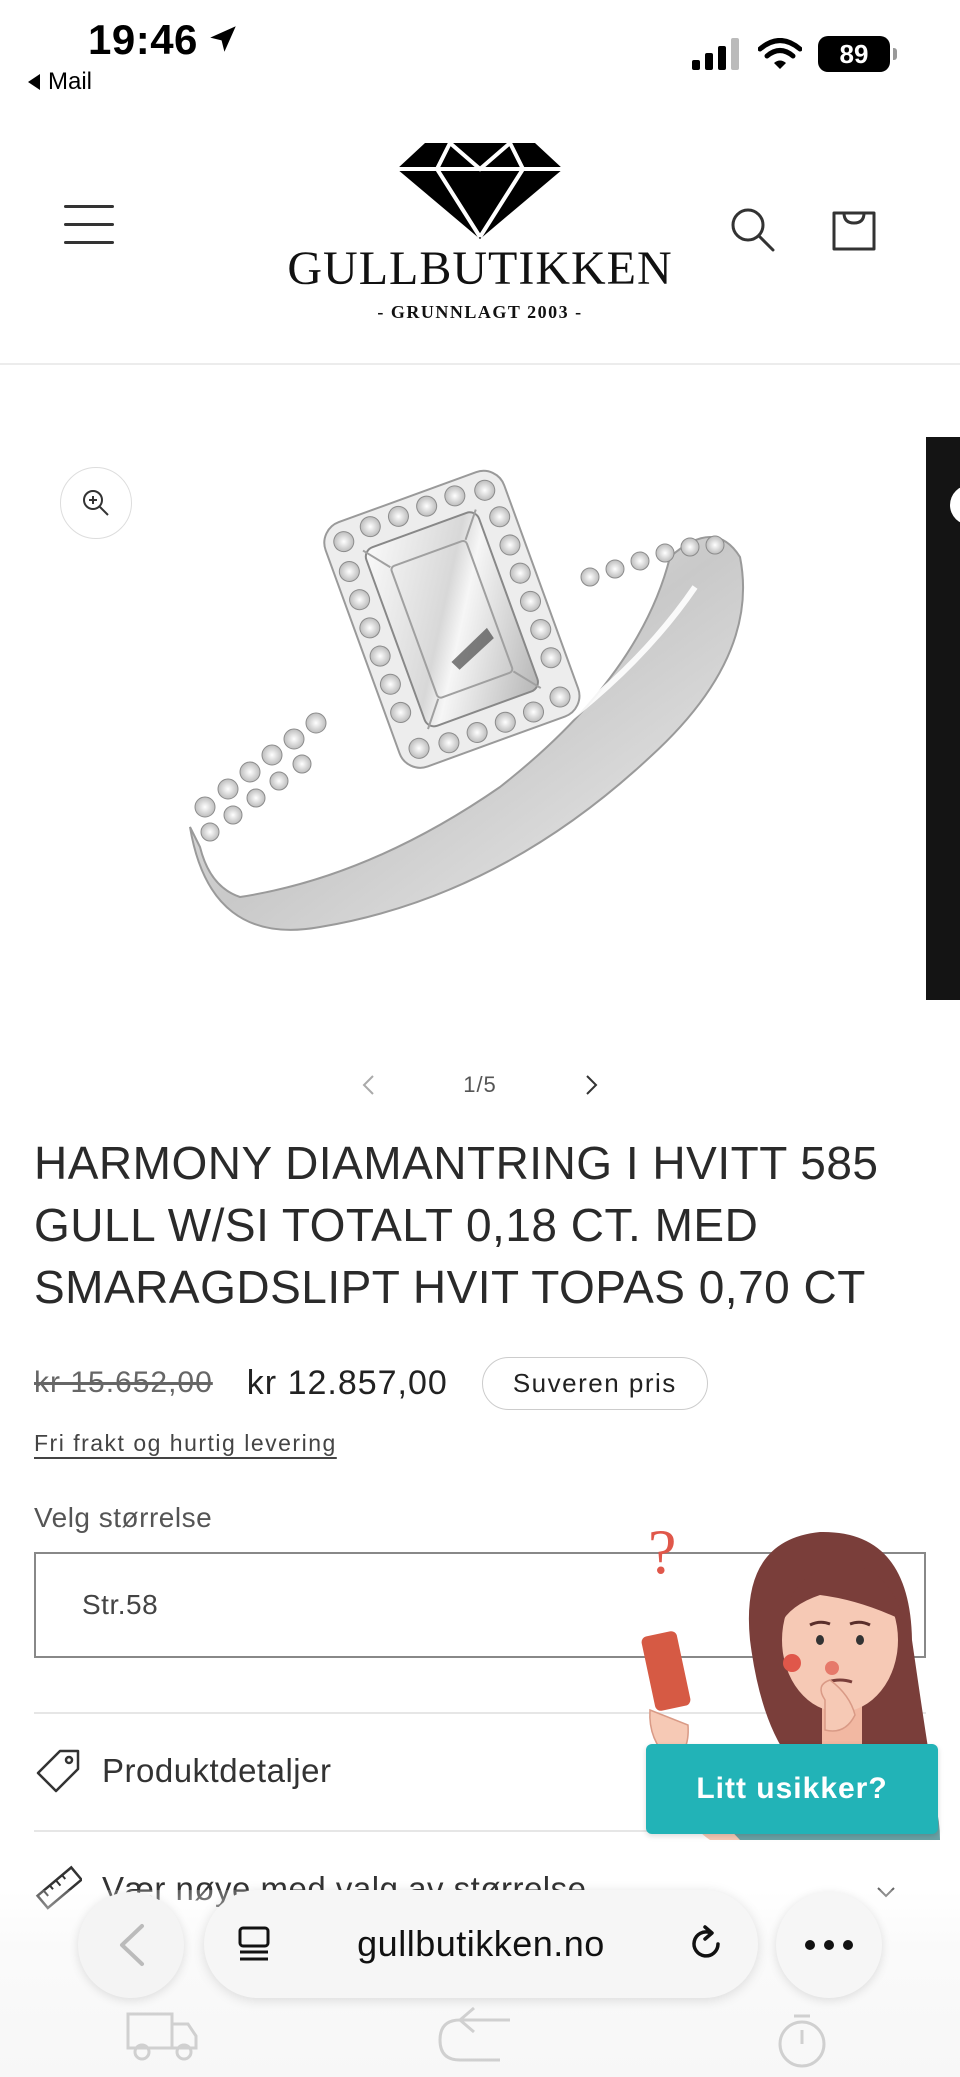 The height and width of the screenshot is (2077, 960). Describe the element at coordinates (466, 700) in the screenshot. I see `ring-product-image` at that location.